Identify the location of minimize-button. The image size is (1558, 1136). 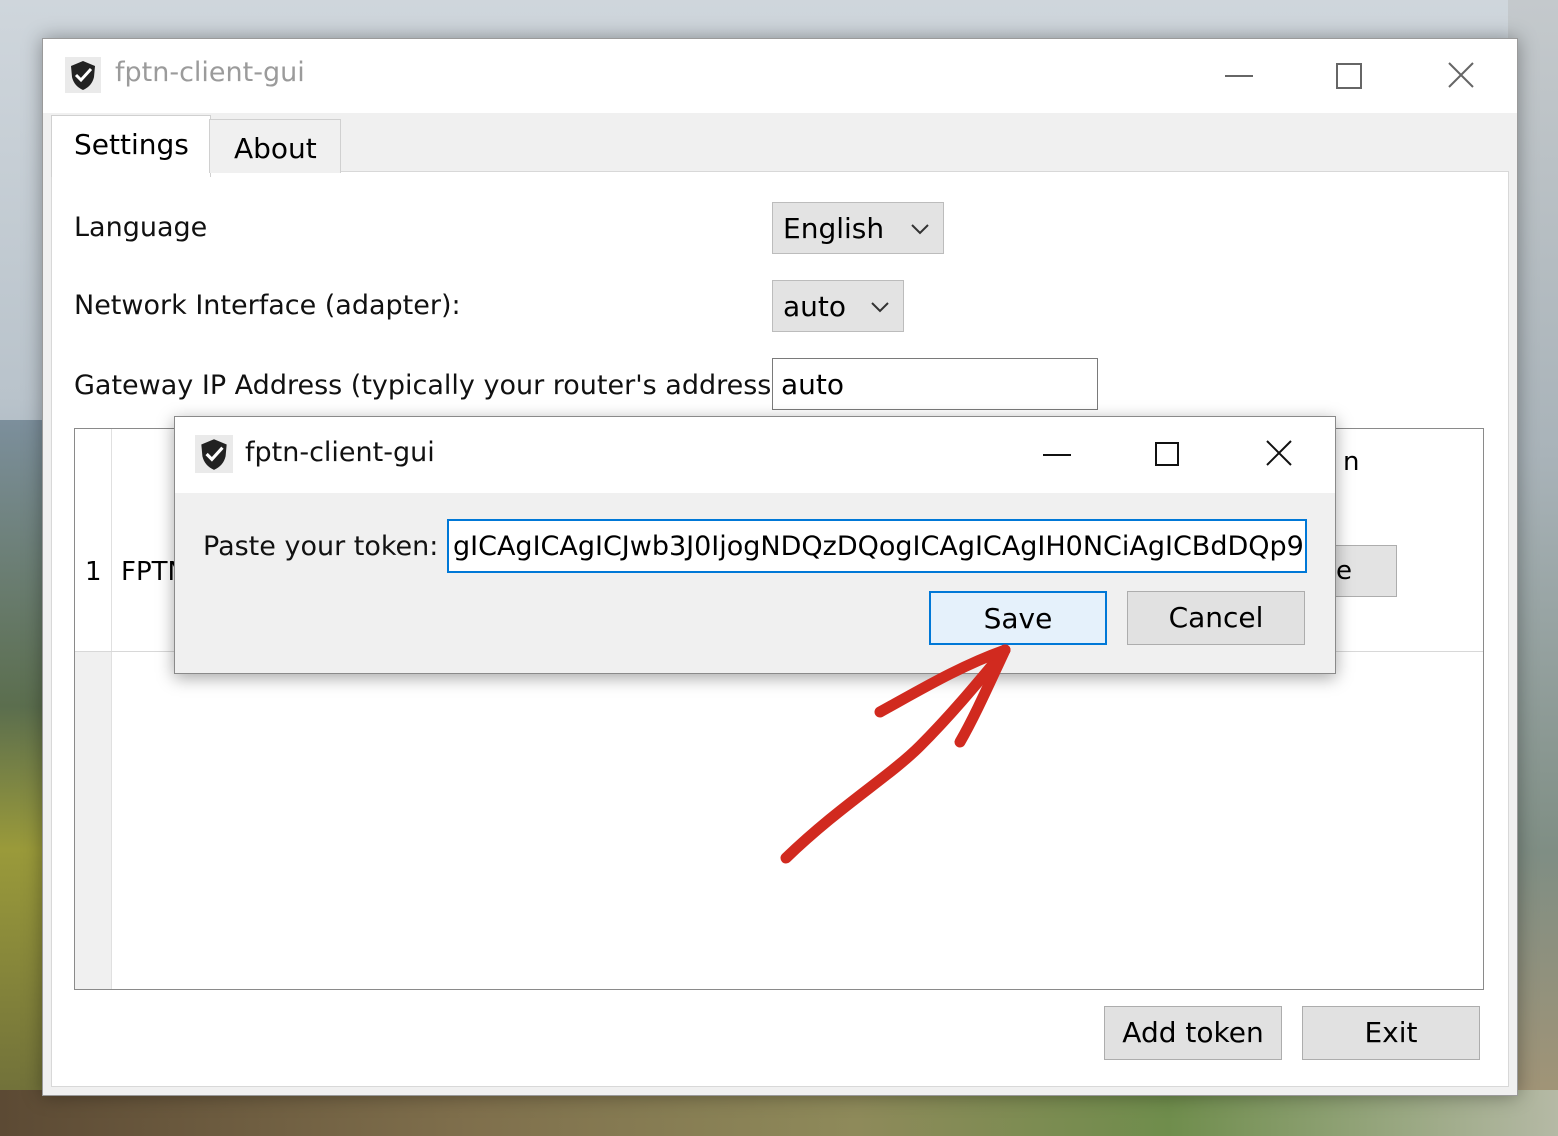
(1239, 76).